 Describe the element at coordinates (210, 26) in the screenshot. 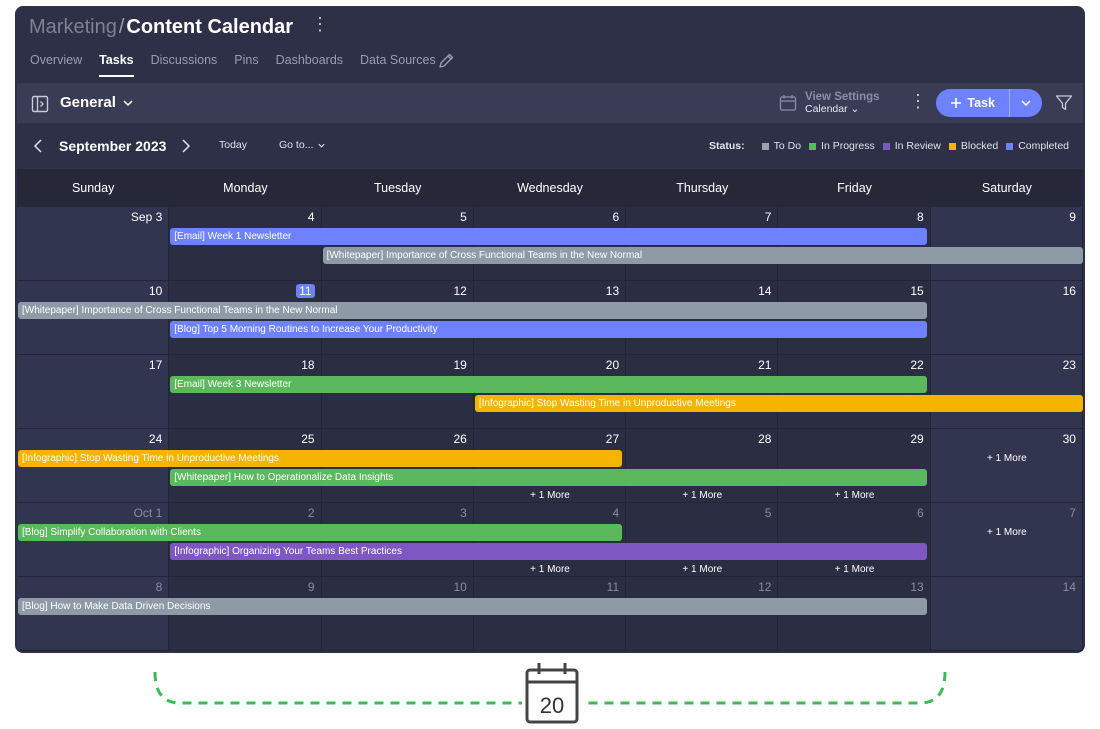

I see `page-title: Content Calendar` at that location.